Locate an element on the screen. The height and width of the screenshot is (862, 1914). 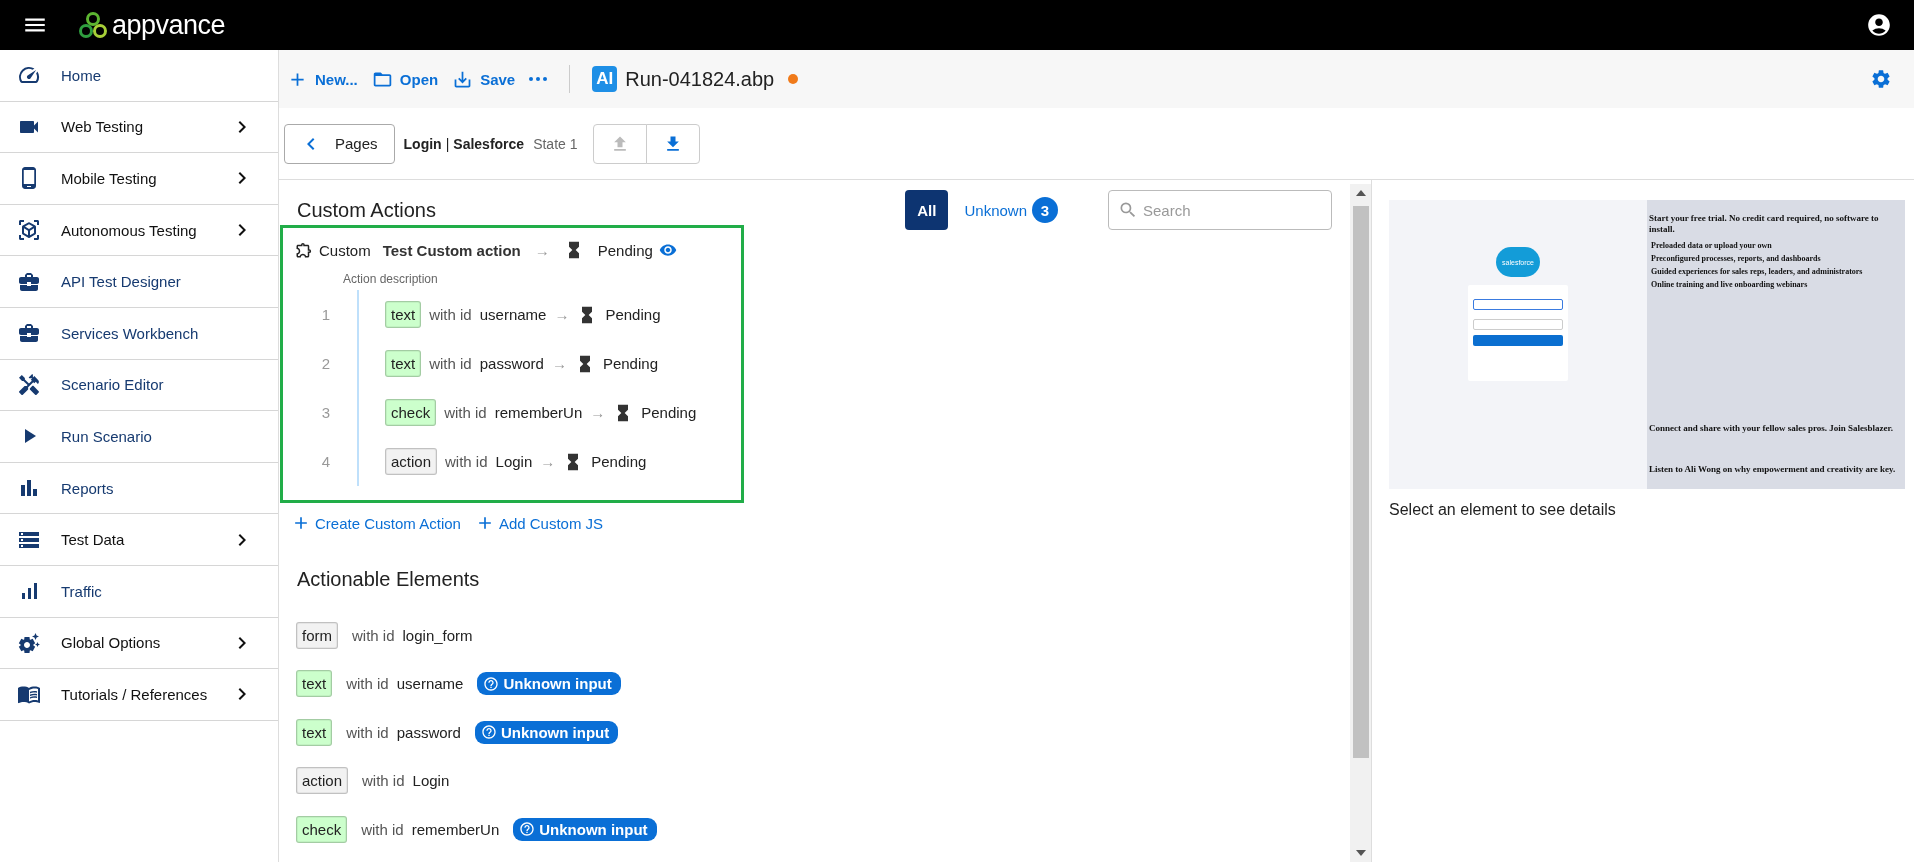
preview-heading: Start your free trial. No credit card required, no software to install. is located at coordinates (1764, 224).